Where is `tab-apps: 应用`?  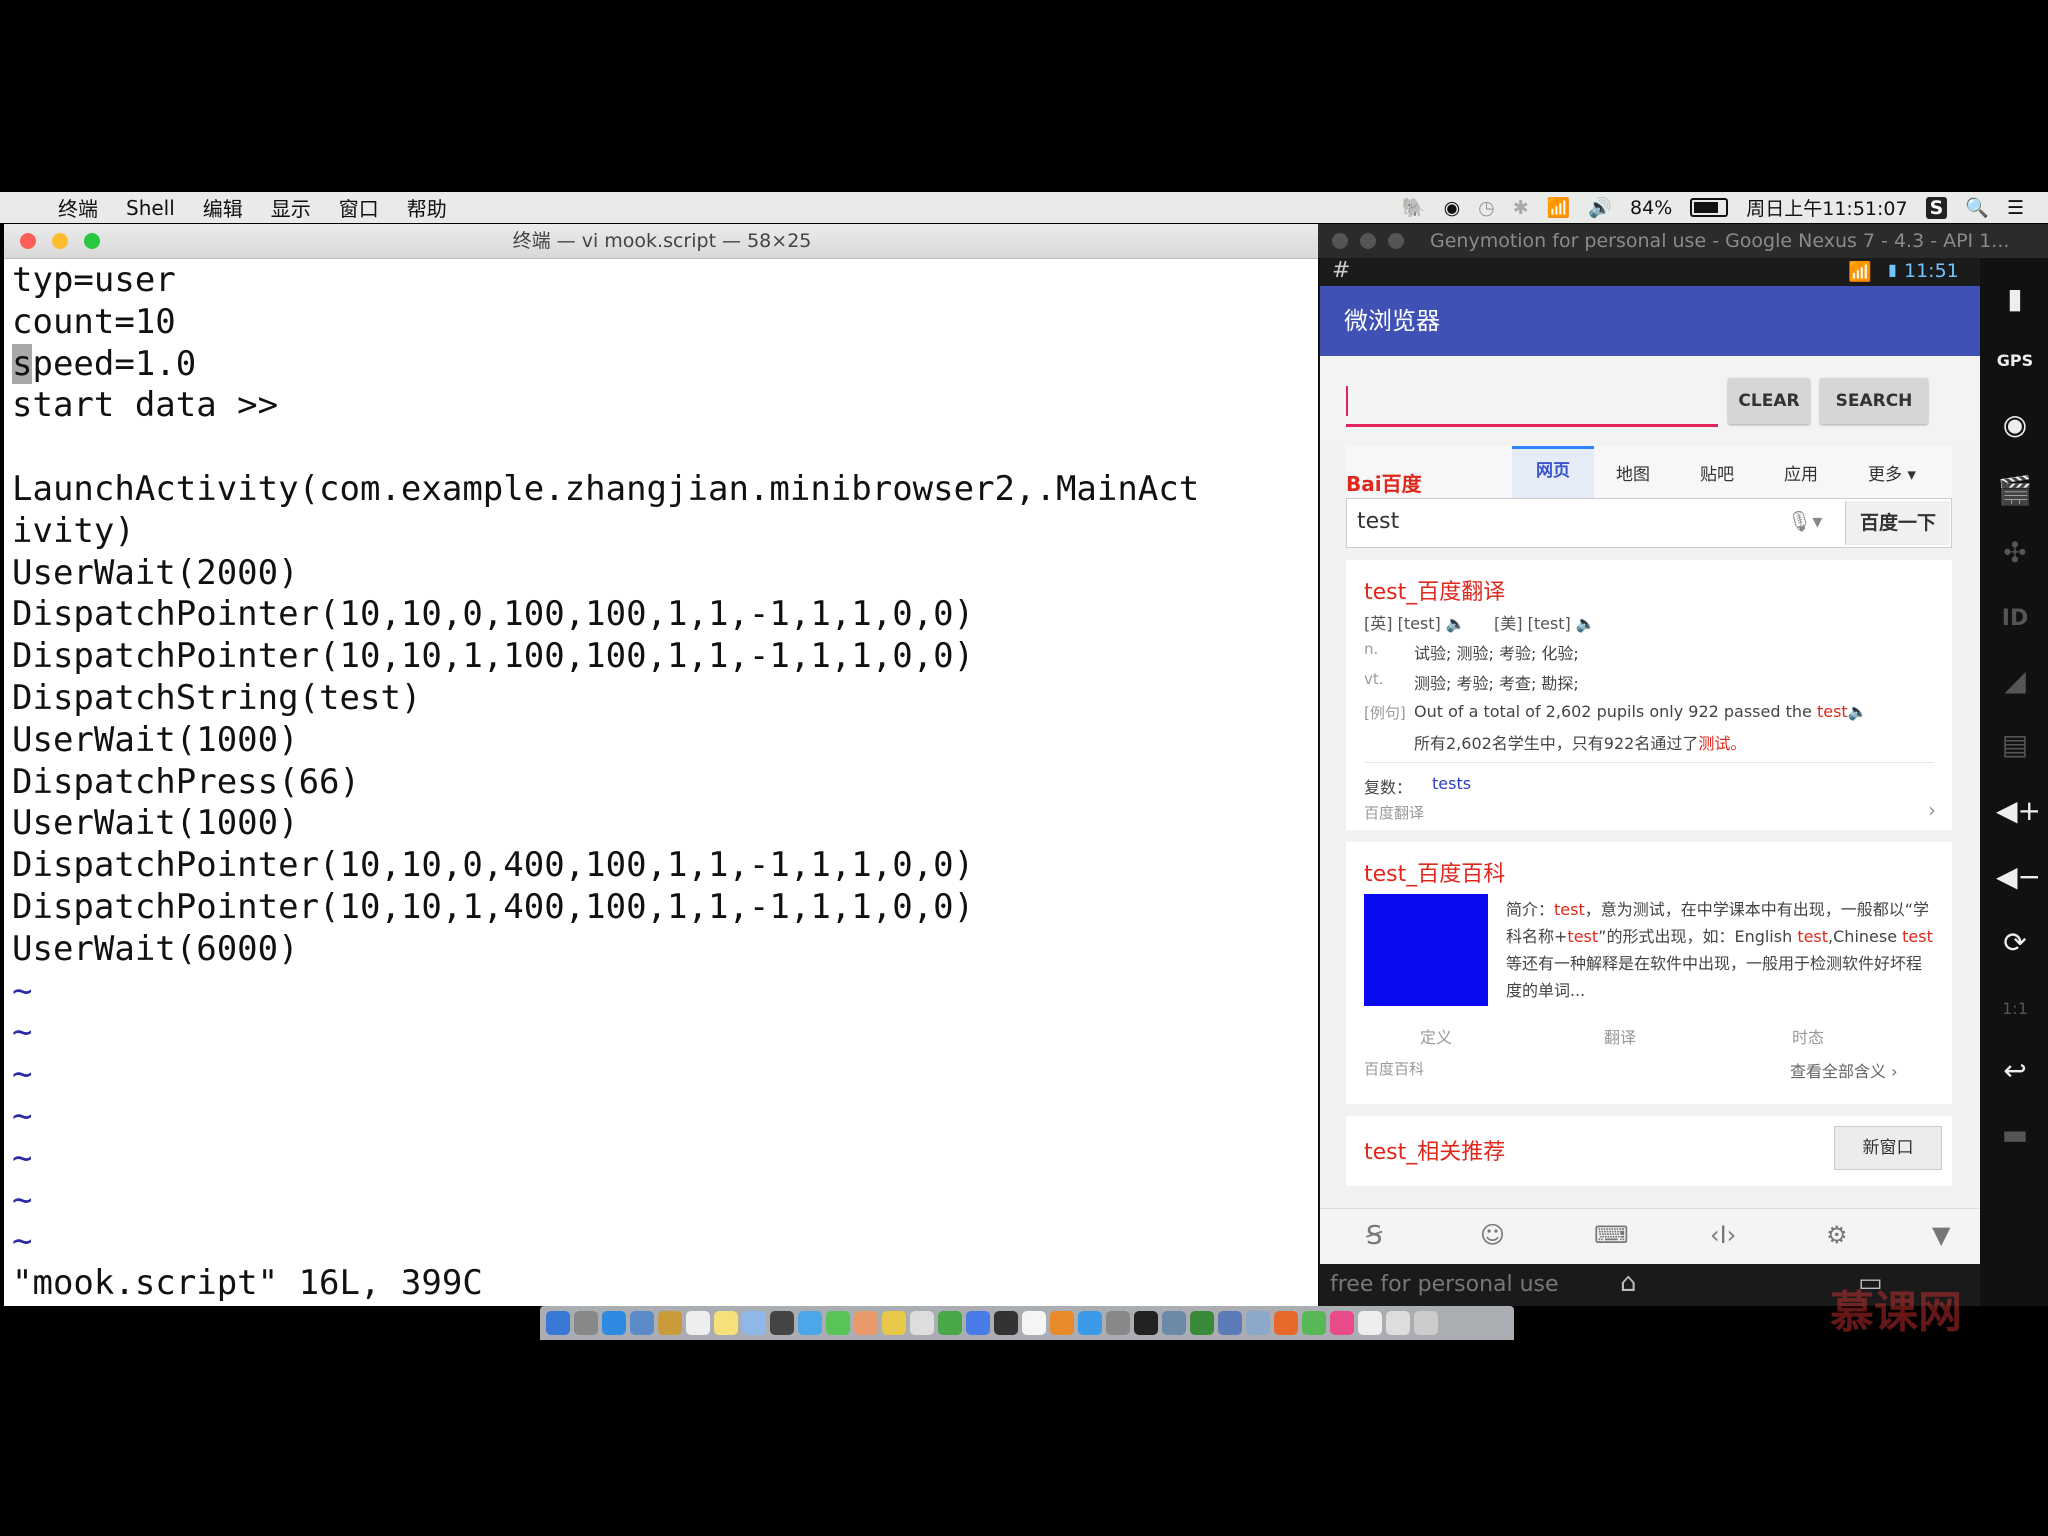
tab-apps: 应用 is located at coordinates (1801, 472).